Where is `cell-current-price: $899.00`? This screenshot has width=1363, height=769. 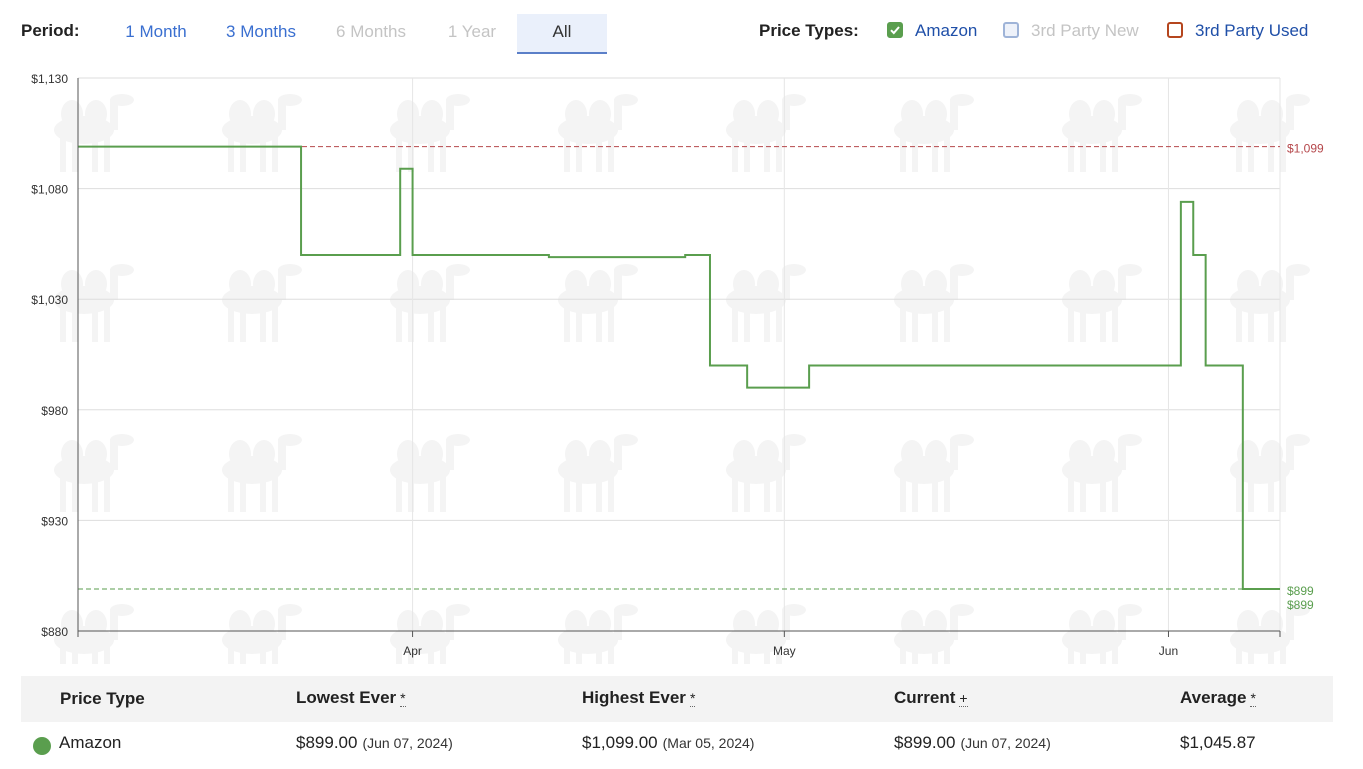
cell-current-price: $899.00 is located at coordinates (925, 742).